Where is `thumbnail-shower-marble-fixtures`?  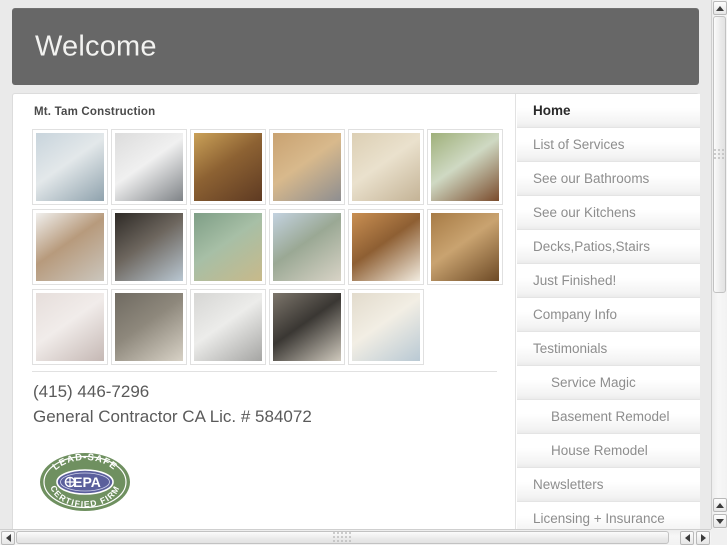
thumbnail-shower-marble-fixtures is located at coordinates (228, 327).